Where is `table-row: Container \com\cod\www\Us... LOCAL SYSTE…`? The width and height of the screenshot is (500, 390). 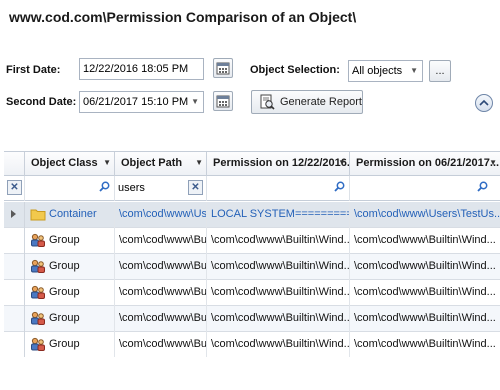
table-row: Container \com\cod\www\Us... LOCAL SYSTE… is located at coordinates (252, 215).